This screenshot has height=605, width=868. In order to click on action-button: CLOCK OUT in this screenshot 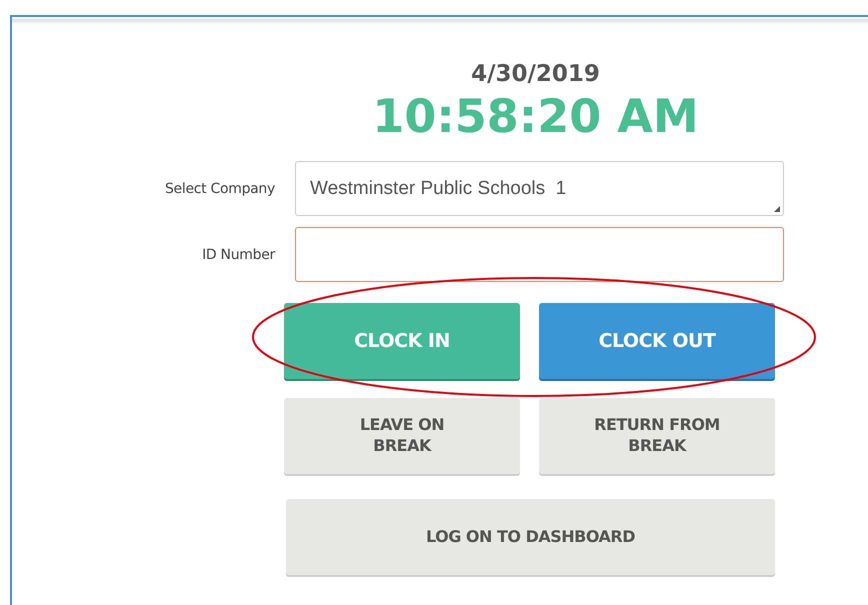, I will do `click(657, 341)`.